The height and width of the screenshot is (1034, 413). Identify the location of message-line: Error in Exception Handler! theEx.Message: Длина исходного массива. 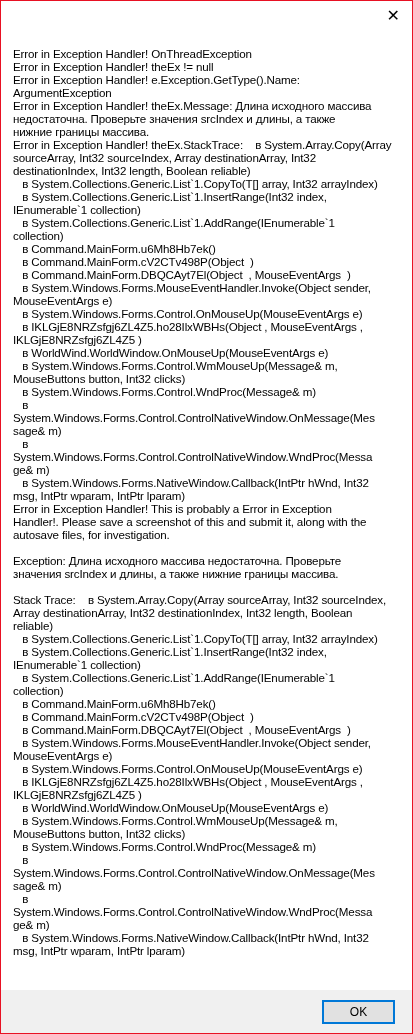
(192, 105).